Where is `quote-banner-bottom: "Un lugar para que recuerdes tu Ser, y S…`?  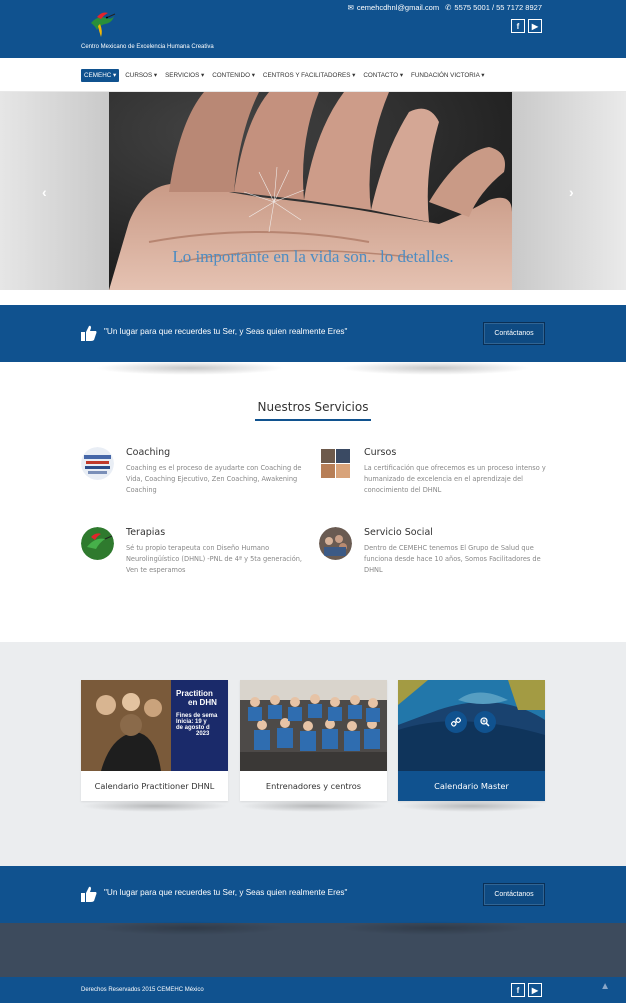
quote-banner-bottom: "Un lugar para que recuerdes tu Ser, y S… is located at coordinates (313, 894).